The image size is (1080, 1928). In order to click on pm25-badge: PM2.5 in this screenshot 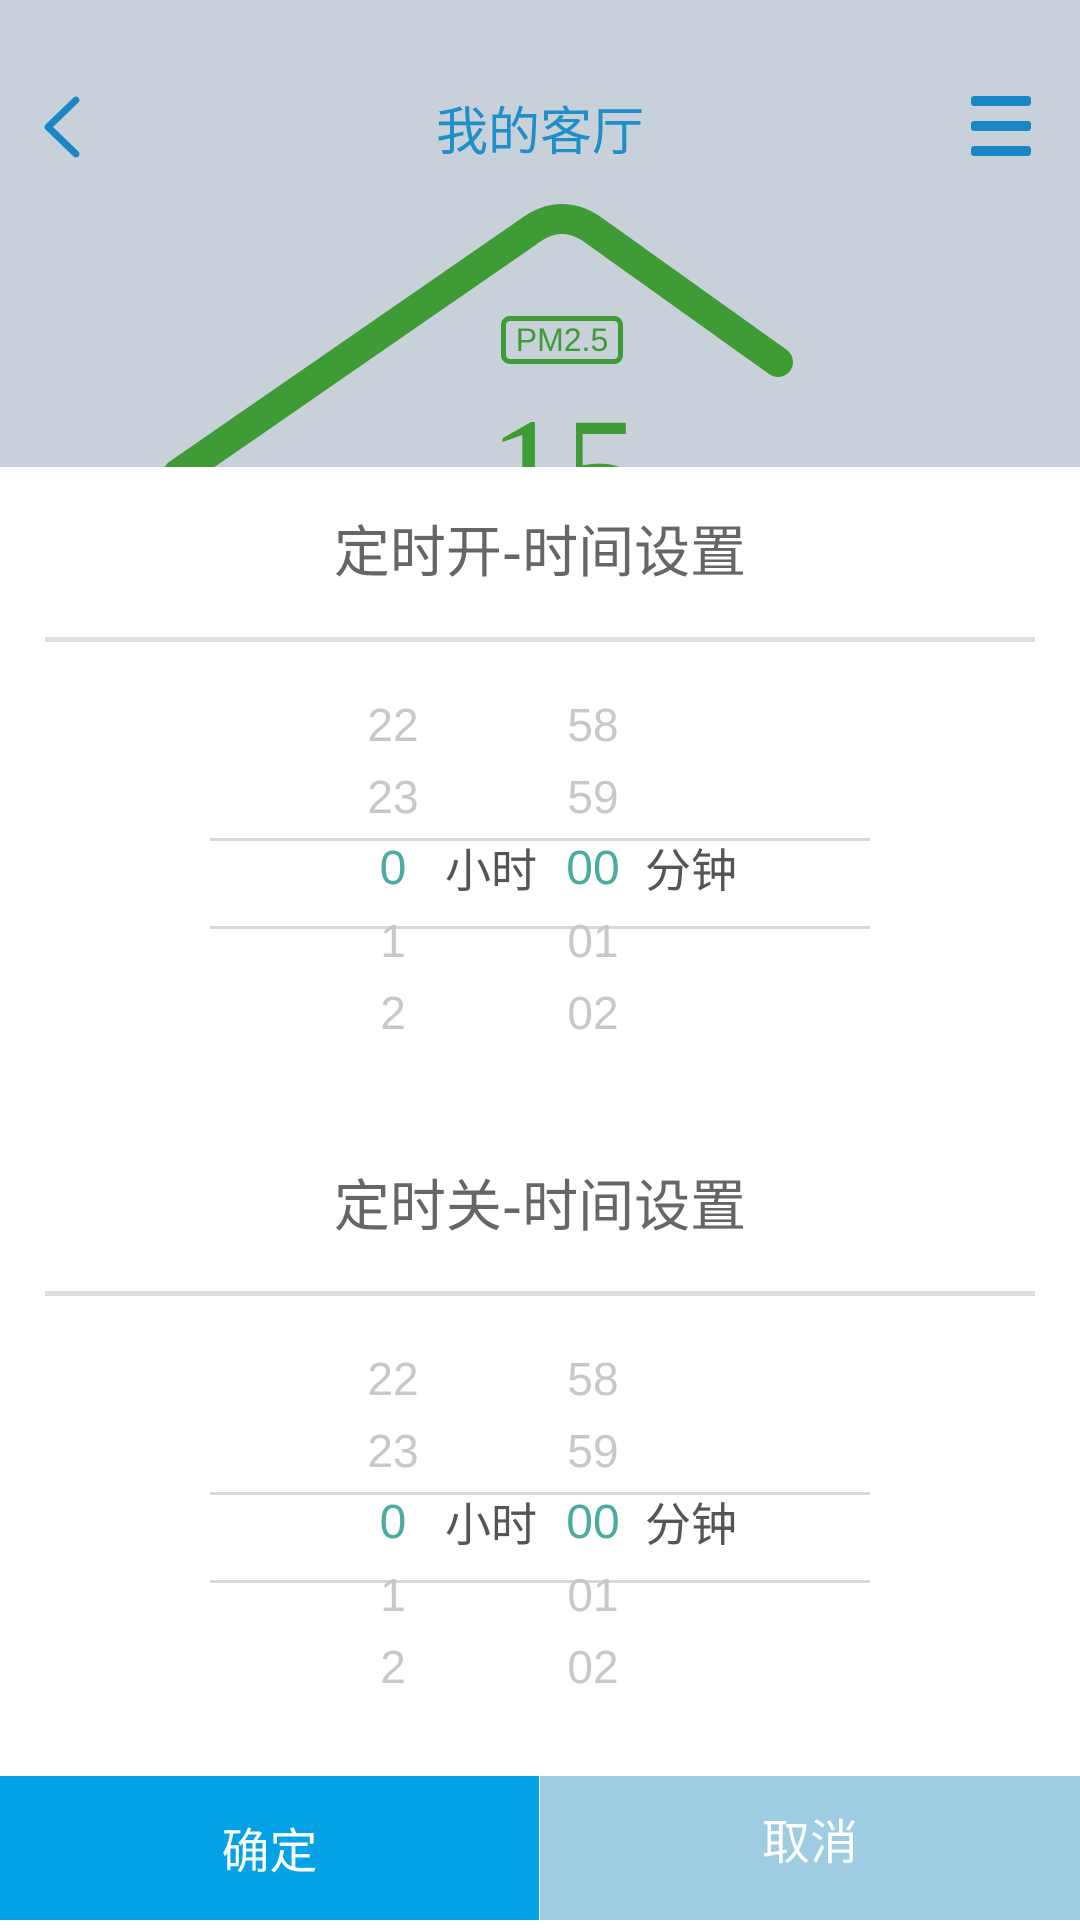, I will do `click(562, 340)`.